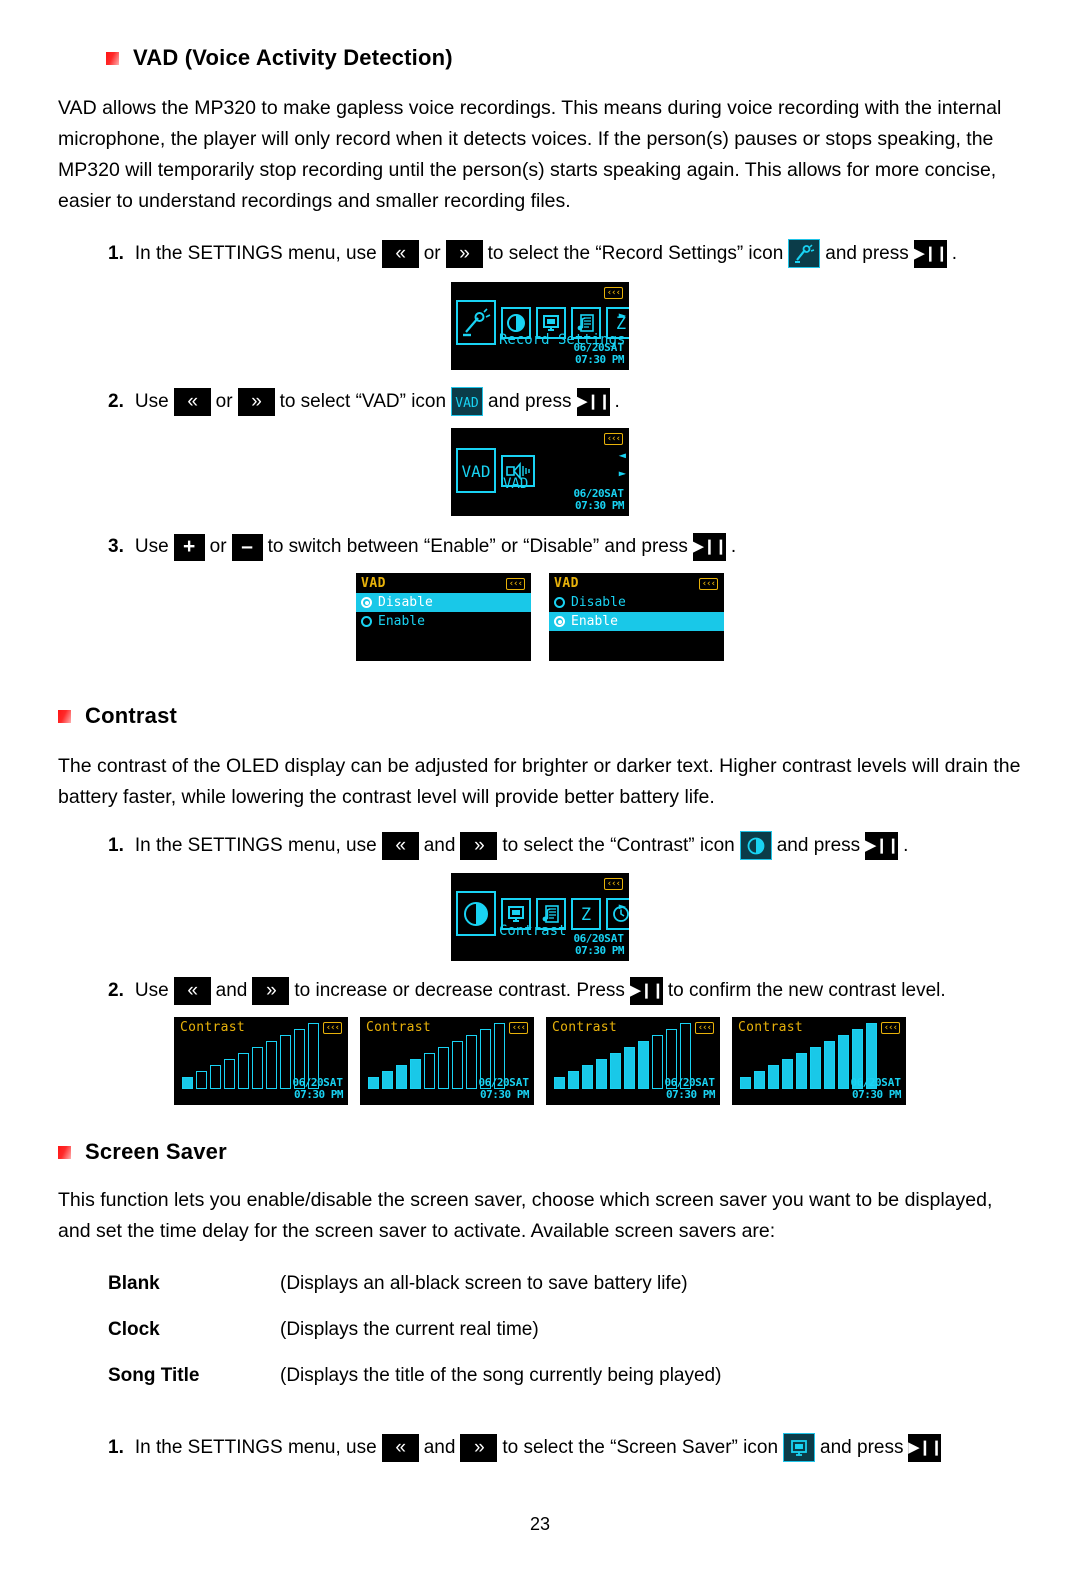  Describe the element at coordinates (189, 547) in the screenshot. I see `plus-key-icon: +` at that location.